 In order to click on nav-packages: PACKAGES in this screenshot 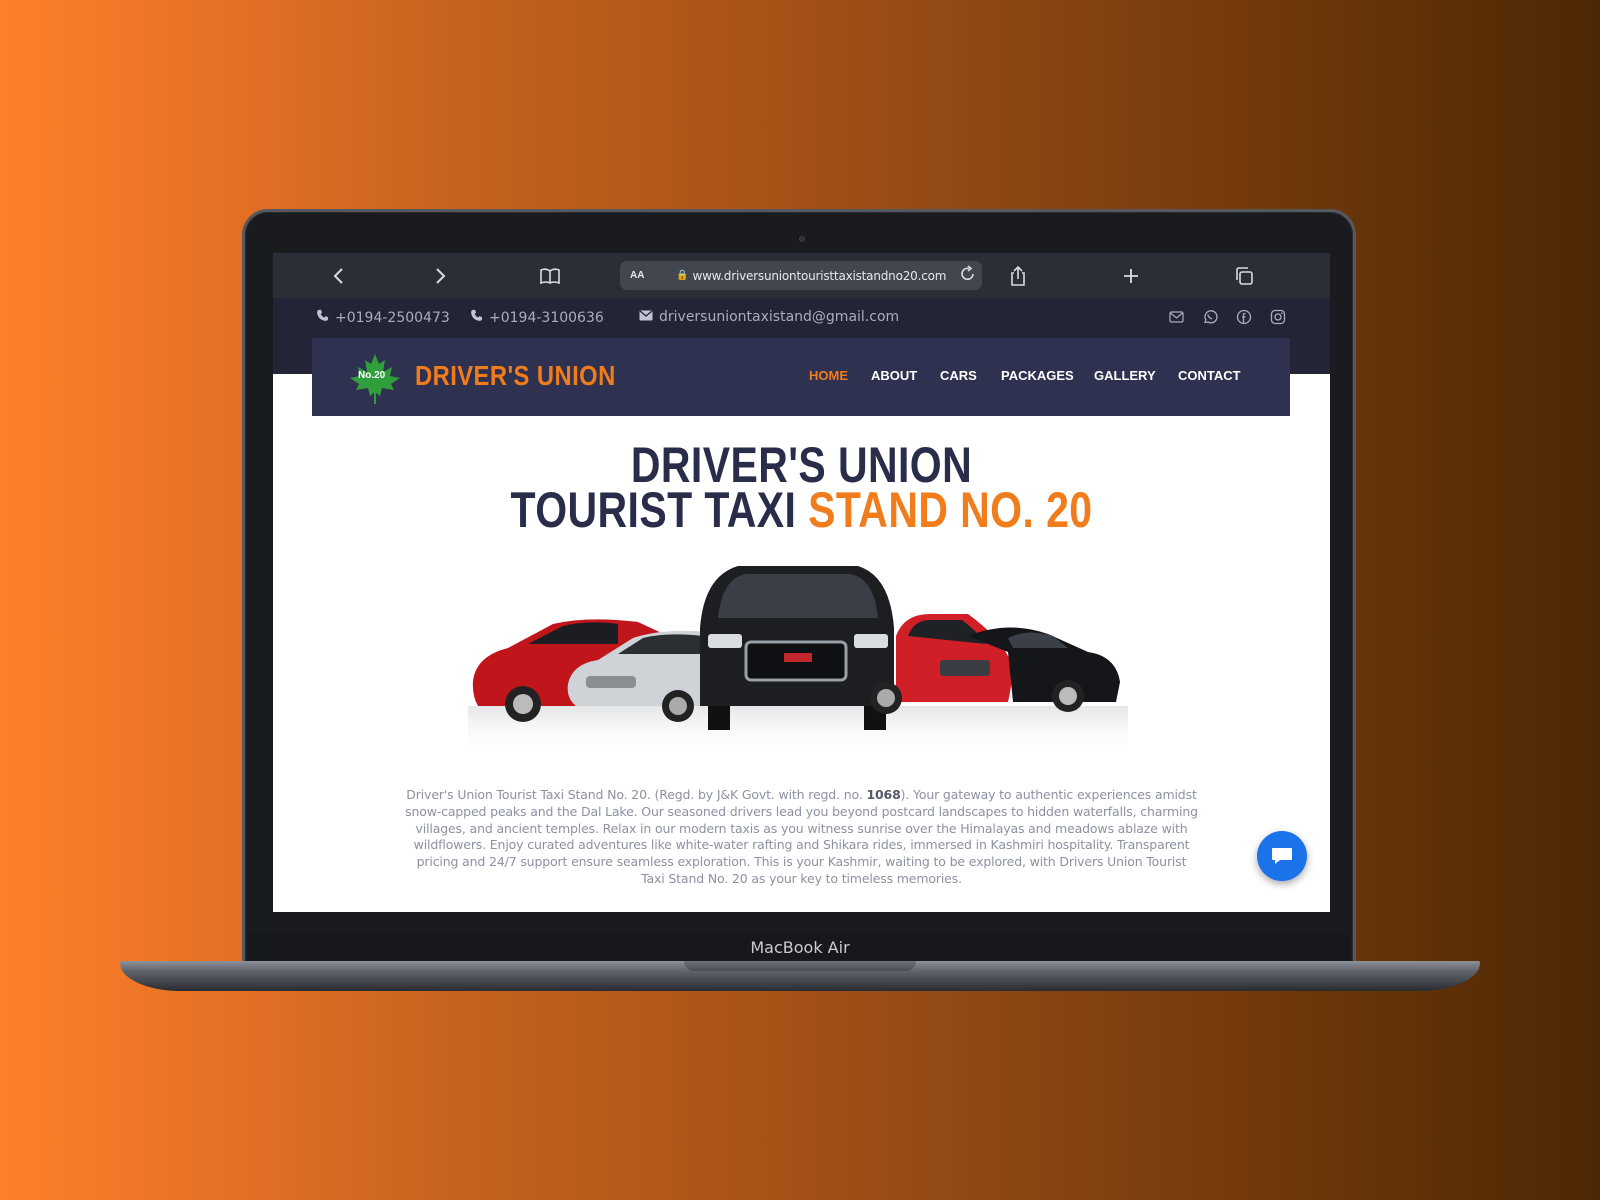, I will do `click(1037, 375)`.